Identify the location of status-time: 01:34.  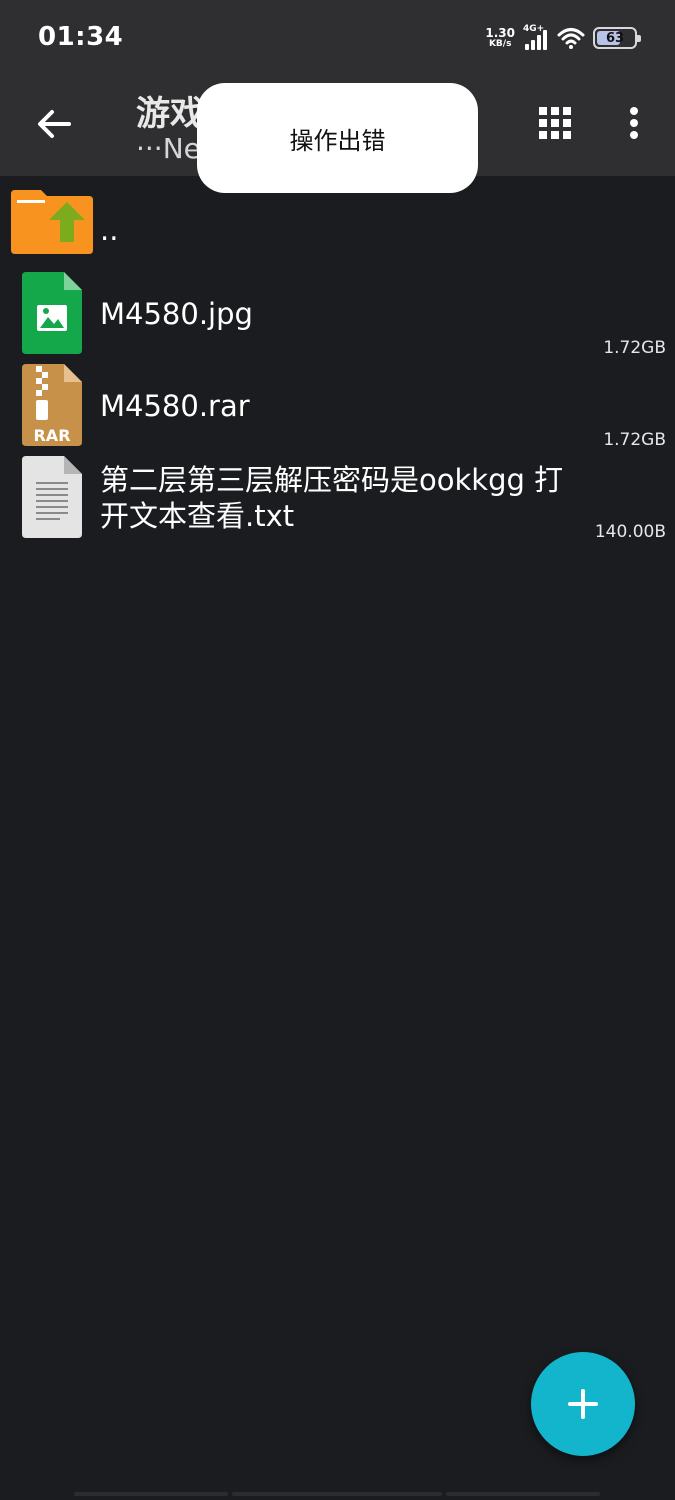
(81, 37).